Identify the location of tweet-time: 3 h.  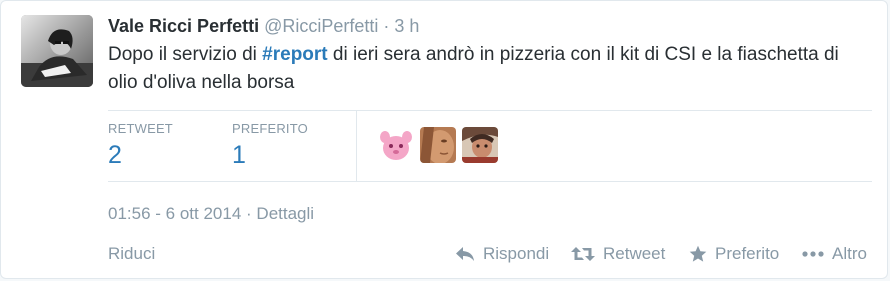
(406, 26).